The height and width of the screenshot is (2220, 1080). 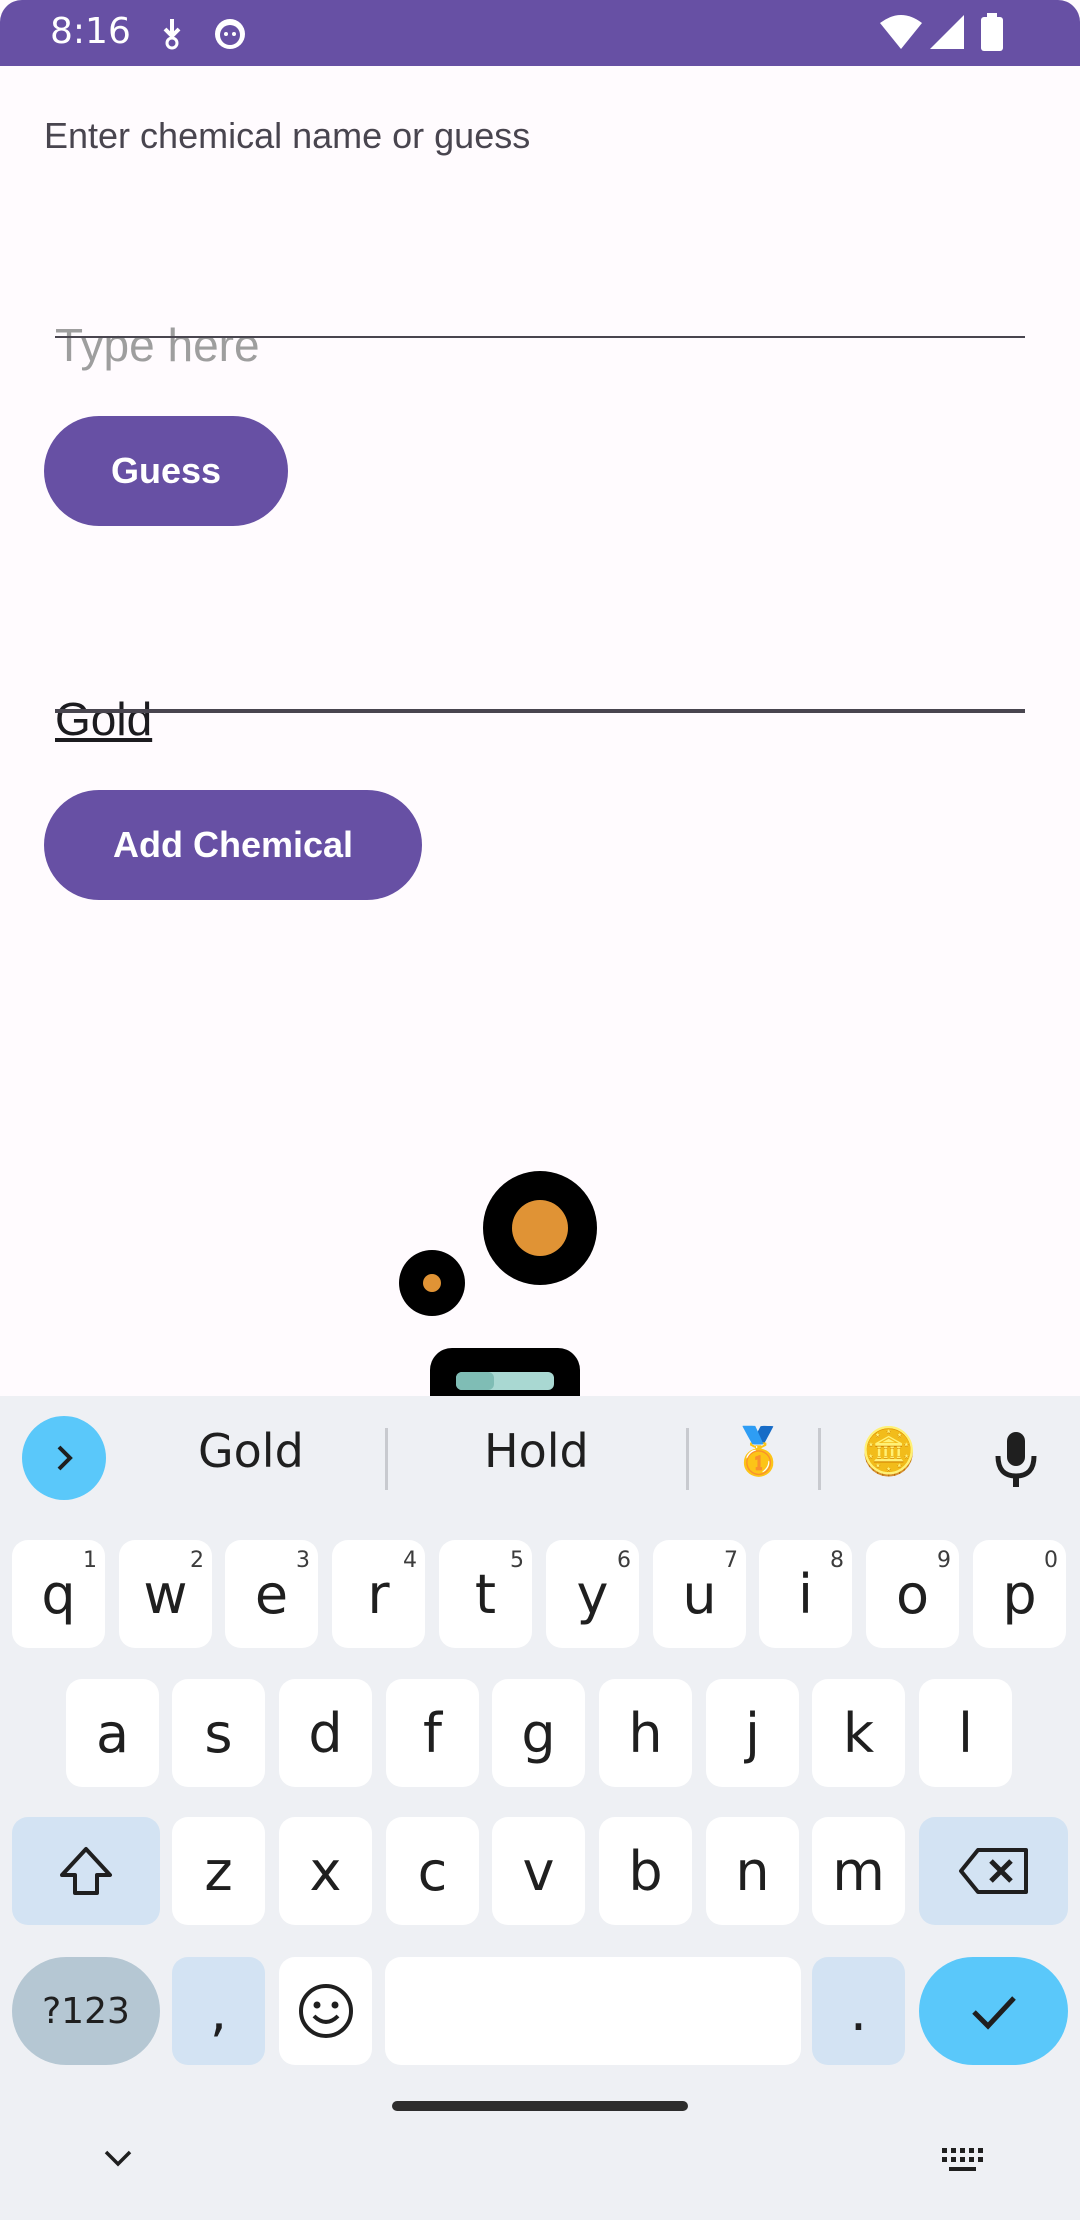 I want to click on molecule-illustration, so click(x=498, y=1283).